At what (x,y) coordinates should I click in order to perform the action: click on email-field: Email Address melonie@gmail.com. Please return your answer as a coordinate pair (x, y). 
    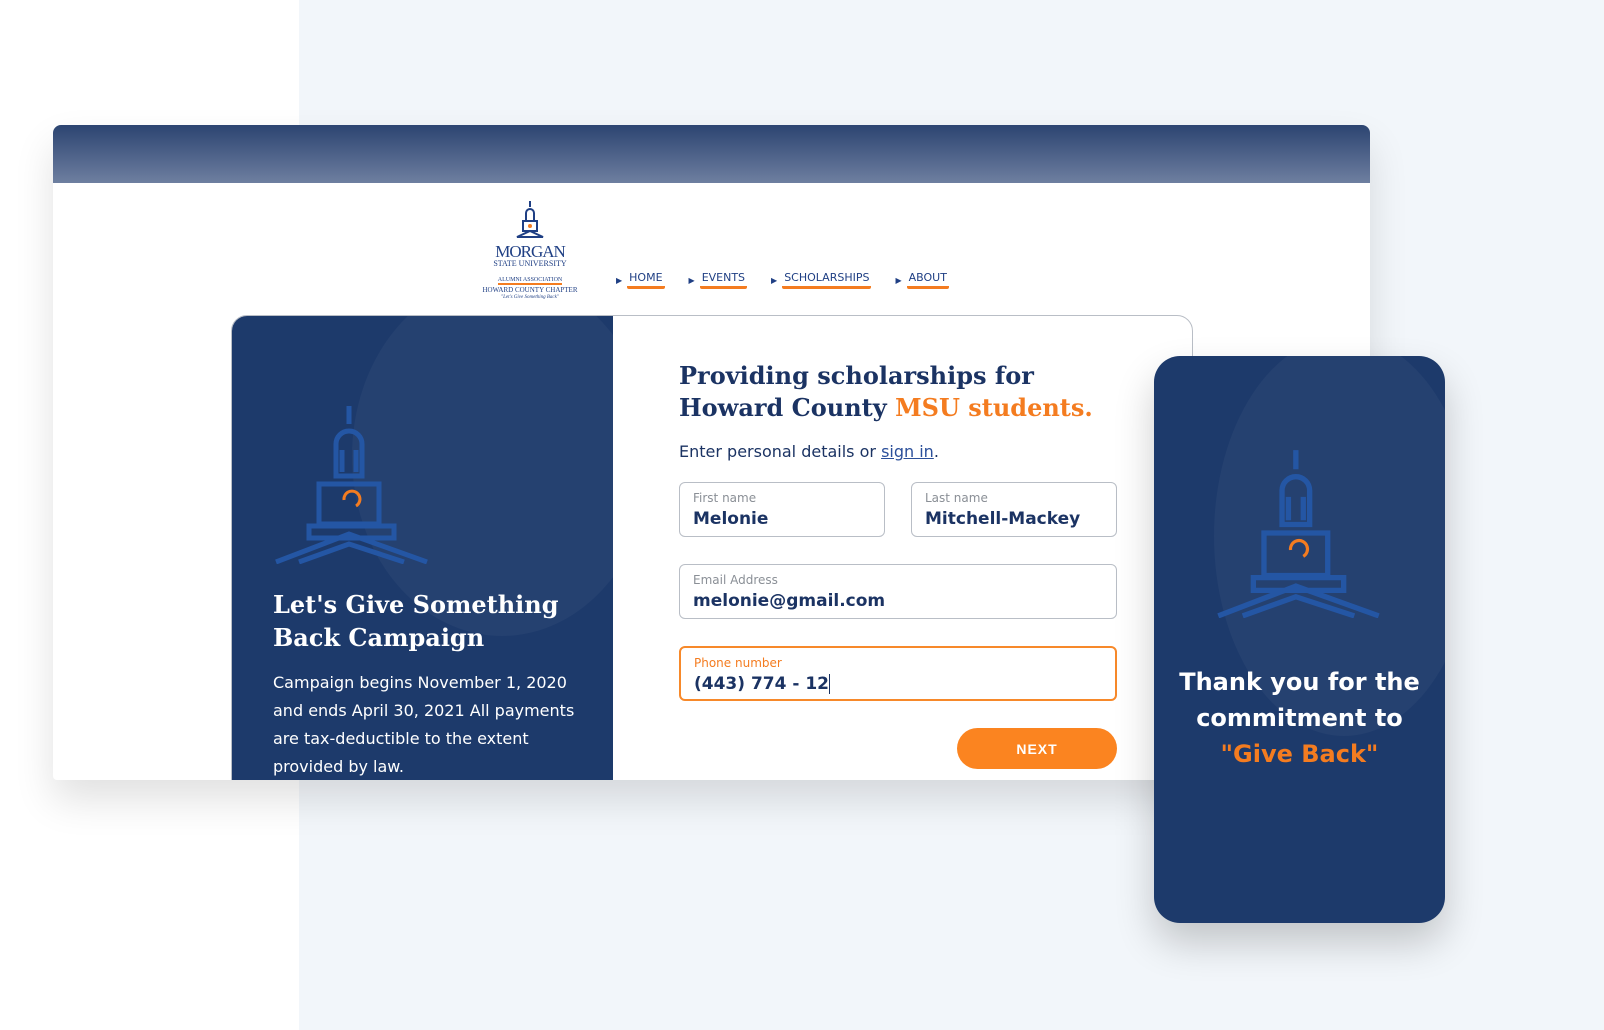
    Looking at the image, I should click on (898, 591).